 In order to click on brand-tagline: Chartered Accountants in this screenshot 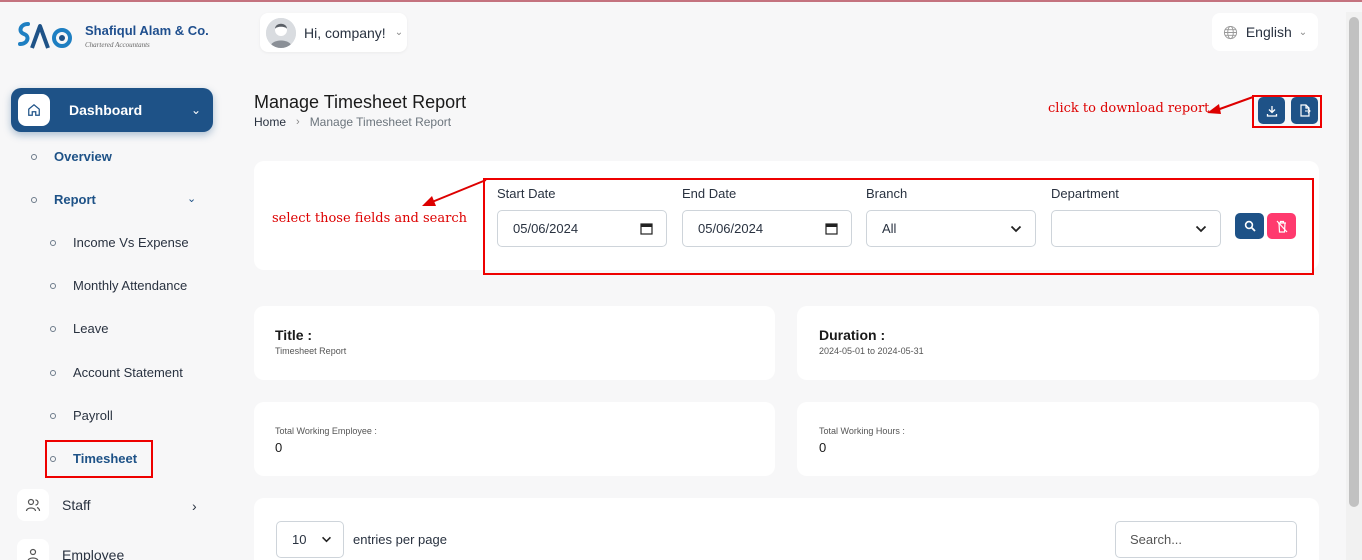, I will do `click(117, 45)`.